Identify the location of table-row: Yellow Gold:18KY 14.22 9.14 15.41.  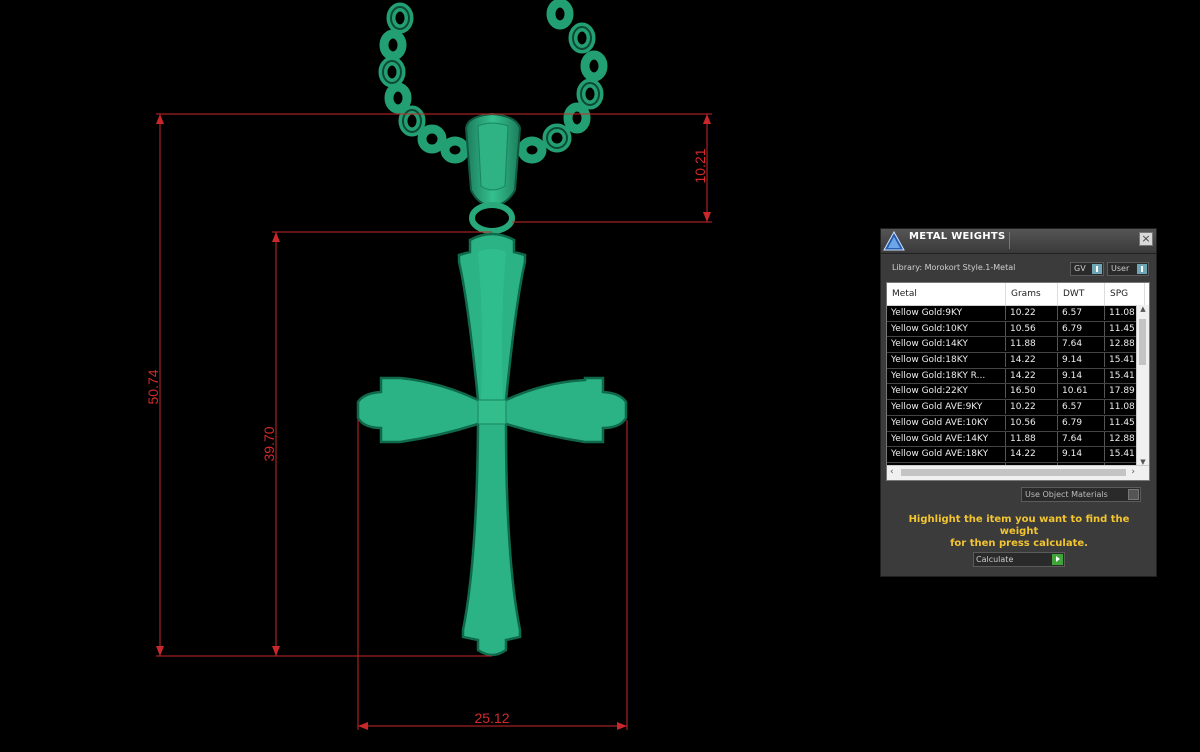
(1016, 361).